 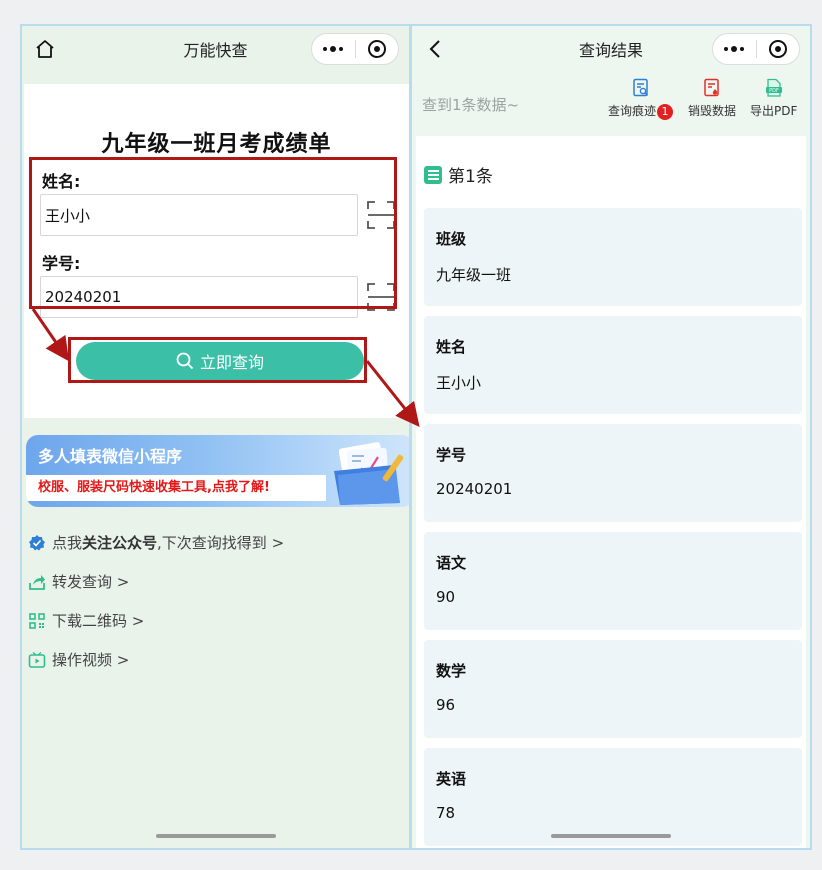 I want to click on follow-link-pre: 点我, so click(x=67, y=543).